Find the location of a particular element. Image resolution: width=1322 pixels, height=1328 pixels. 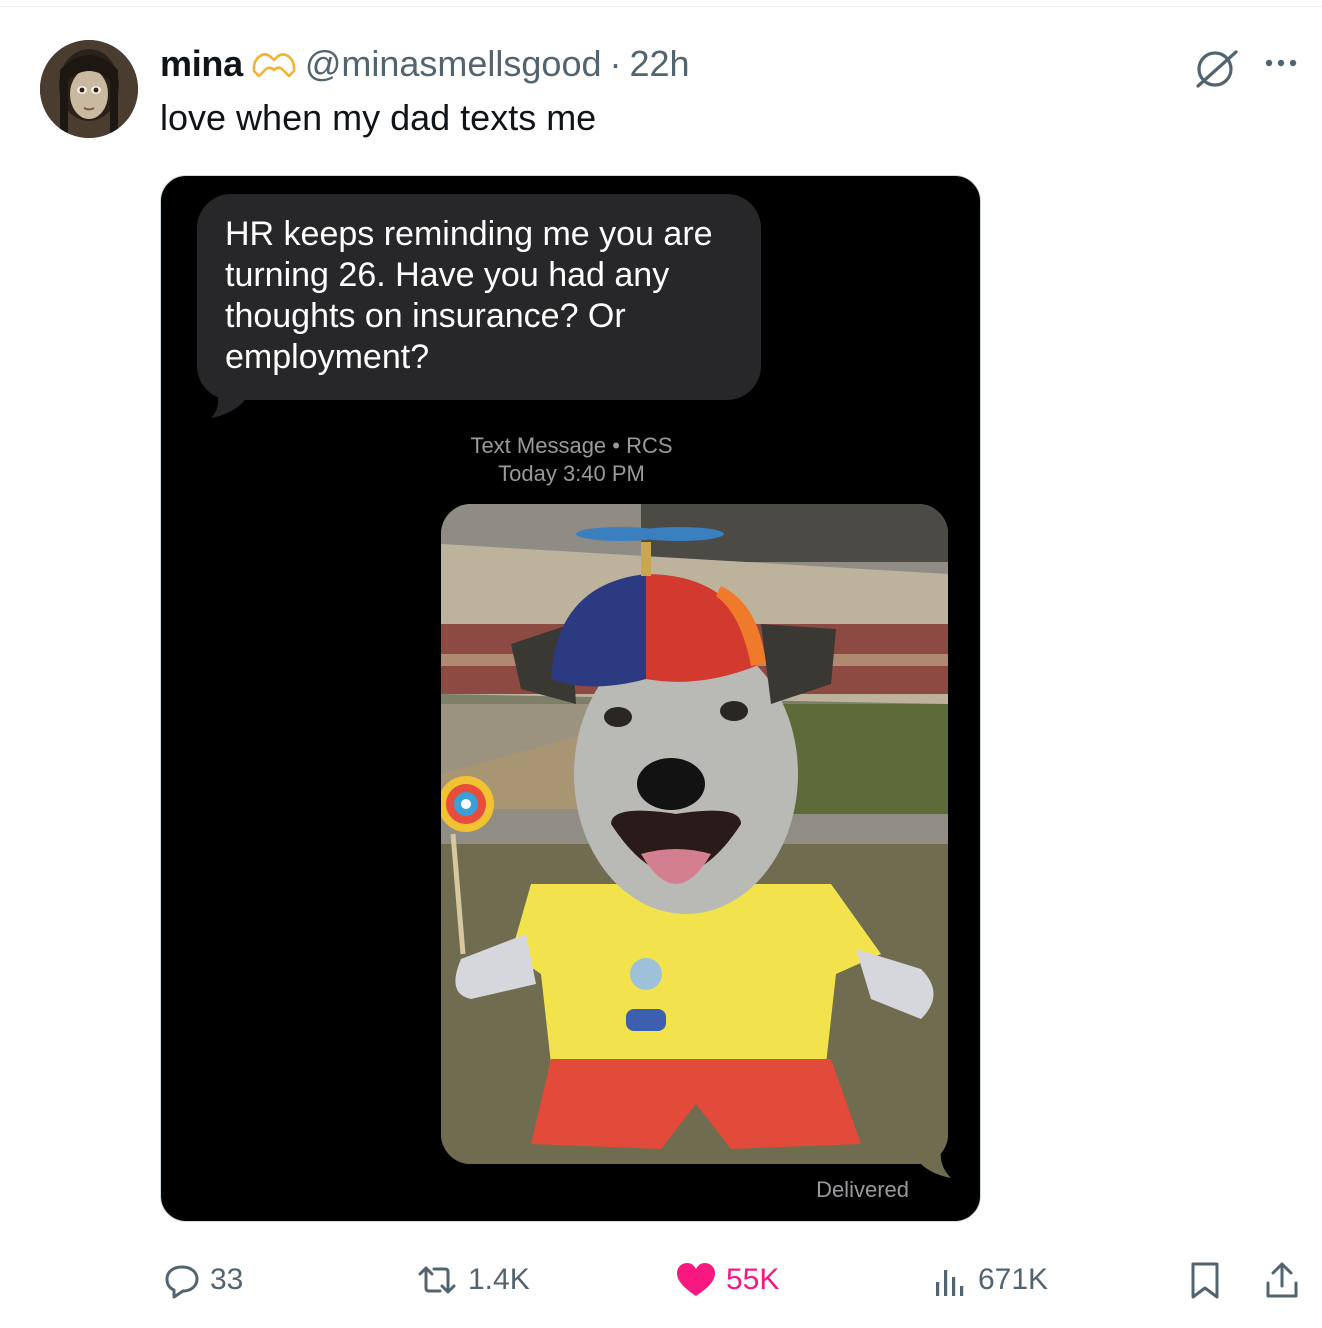

grok-icon is located at coordinates (1217, 70).